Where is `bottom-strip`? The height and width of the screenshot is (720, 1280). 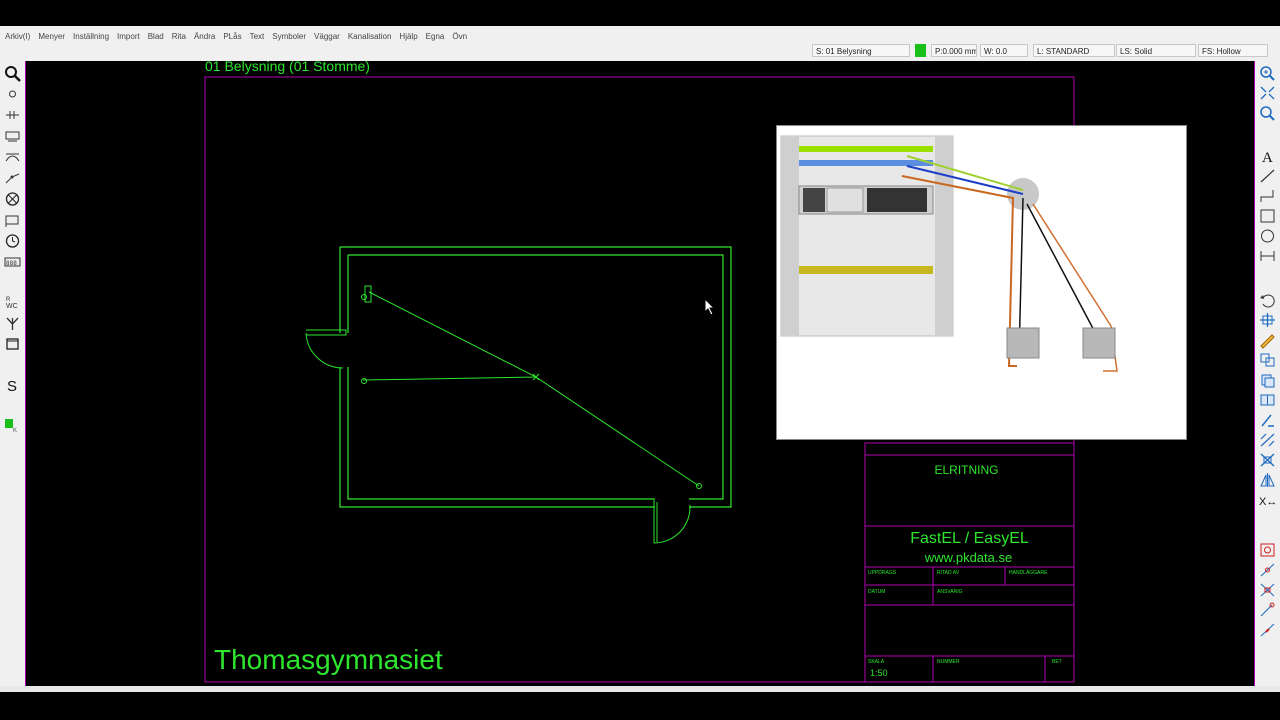 bottom-strip is located at coordinates (640, 703).